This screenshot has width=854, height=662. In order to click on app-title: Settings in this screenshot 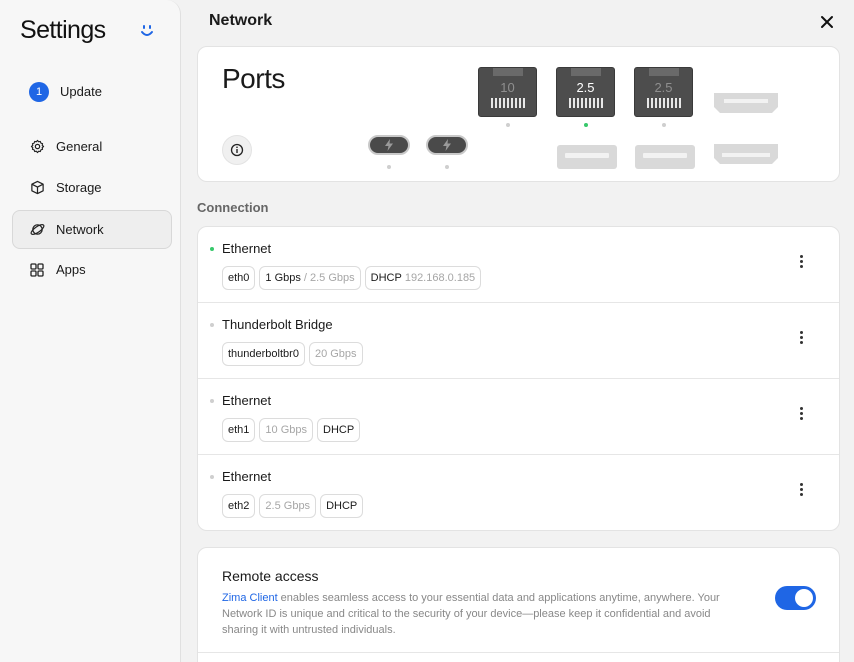, I will do `click(63, 30)`.